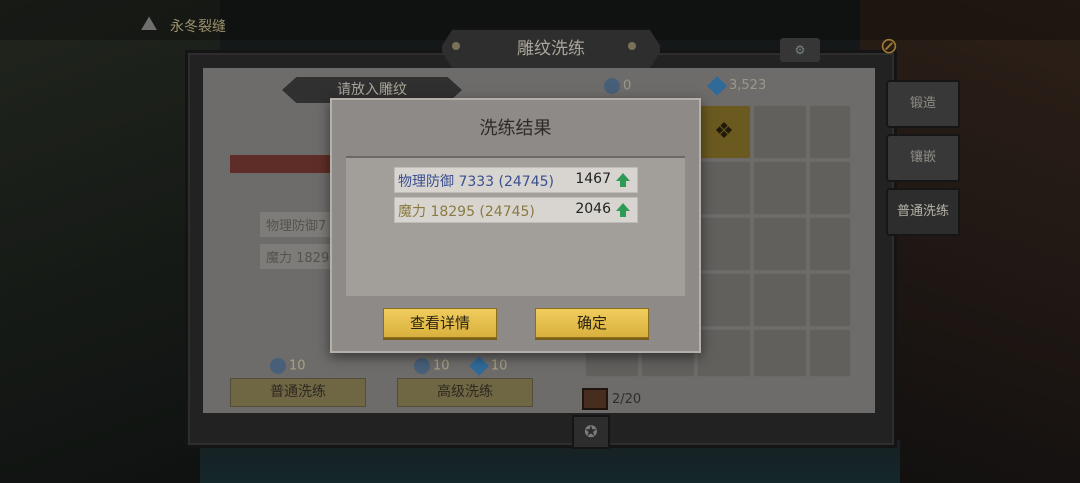 Image resolution: width=1080 pixels, height=483 pixels. What do you see at coordinates (592, 323) in the screenshot?
I see `confirm-button: 确定` at bounding box center [592, 323].